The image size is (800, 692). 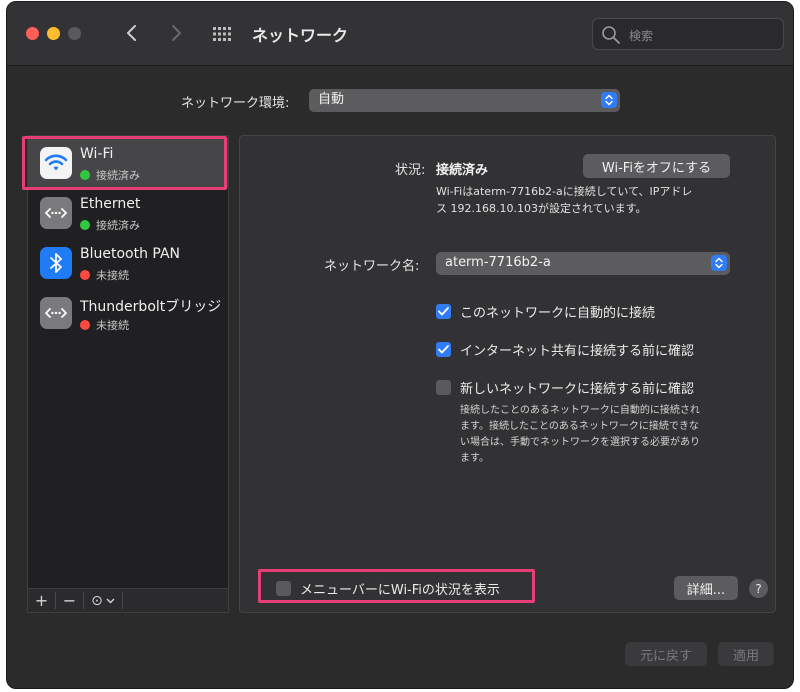 What do you see at coordinates (666, 654) in the screenshot?
I see `revert-button: 元に戻す` at bounding box center [666, 654].